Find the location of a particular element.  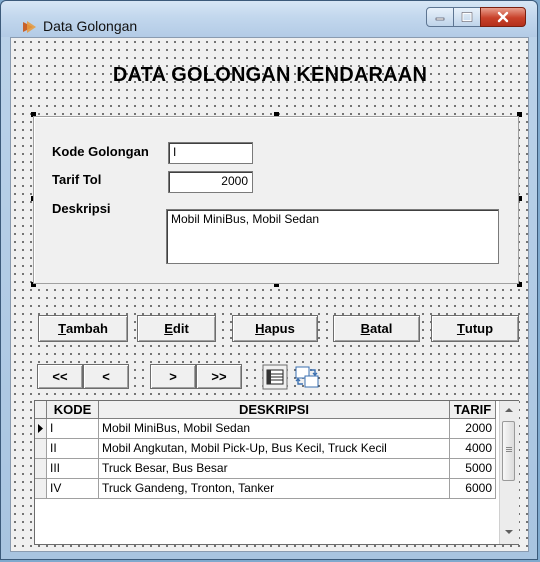

batal-label: atal is located at coordinates (381, 328).